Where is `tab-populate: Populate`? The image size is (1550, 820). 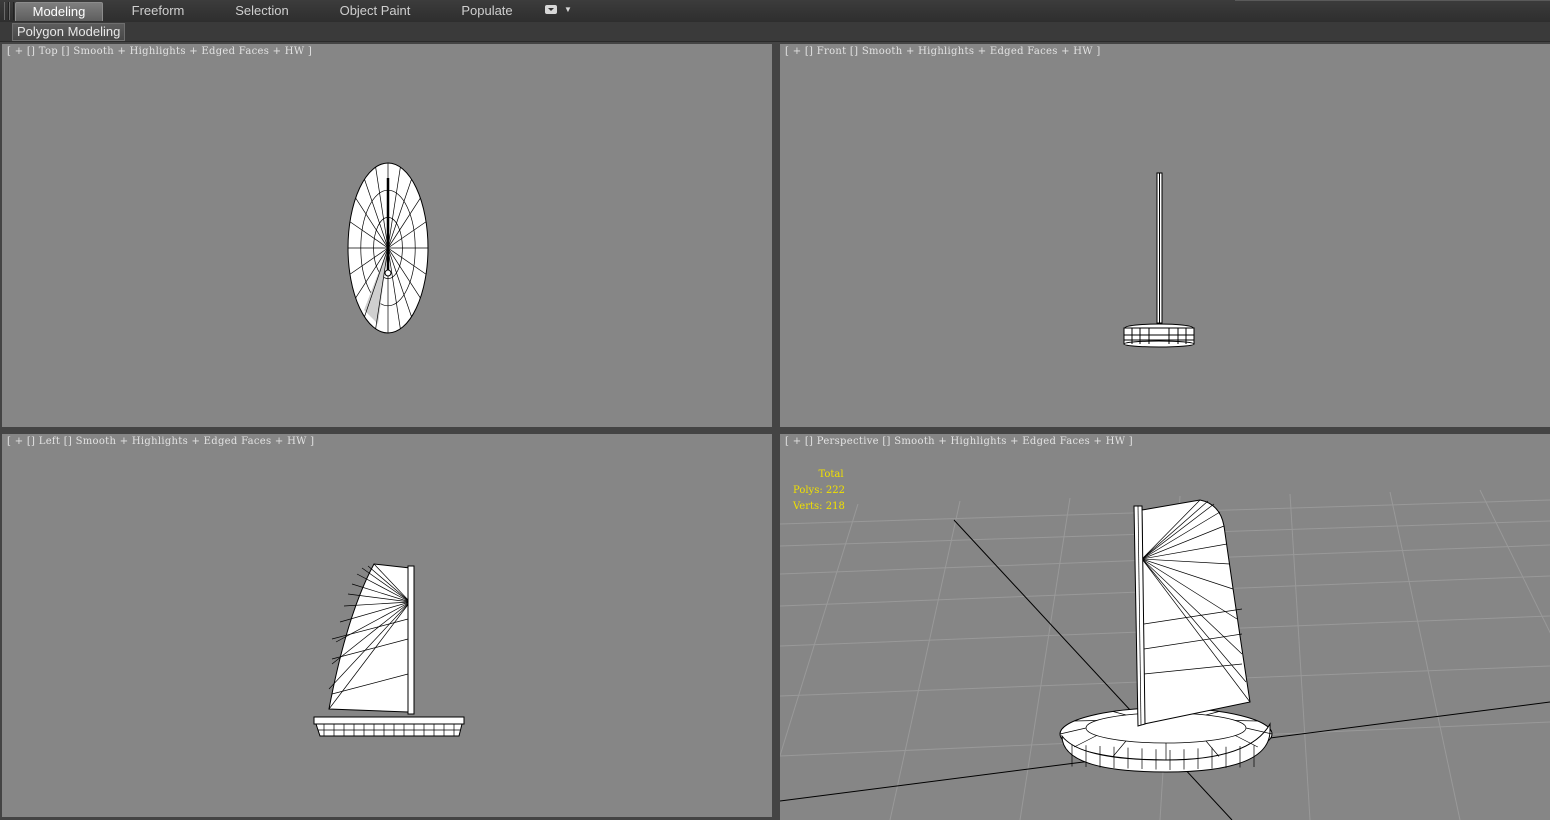 tab-populate: Populate is located at coordinates (487, 11).